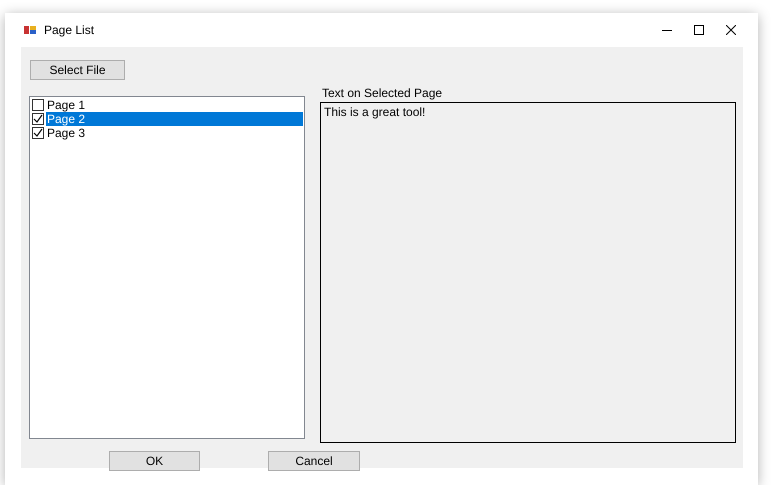  Describe the element at coordinates (174, 119) in the screenshot. I see `list-item: Page 2` at that location.